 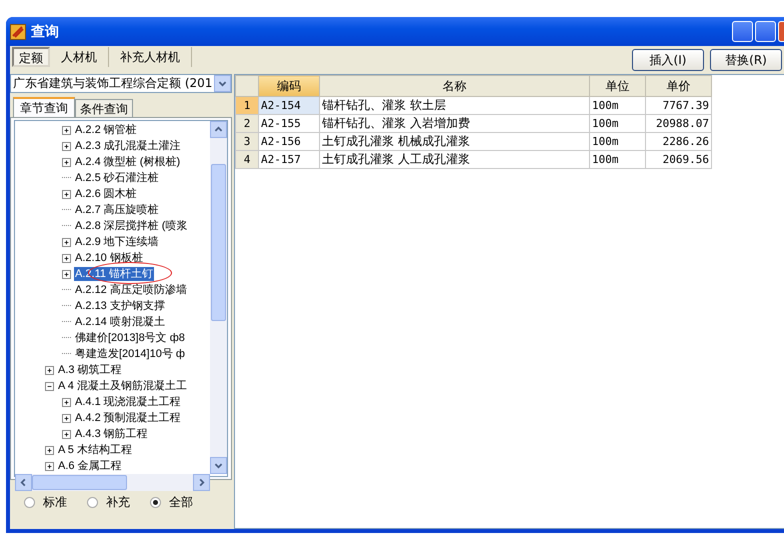 I want to click on row-number: 3, so click(x=247, y=141).